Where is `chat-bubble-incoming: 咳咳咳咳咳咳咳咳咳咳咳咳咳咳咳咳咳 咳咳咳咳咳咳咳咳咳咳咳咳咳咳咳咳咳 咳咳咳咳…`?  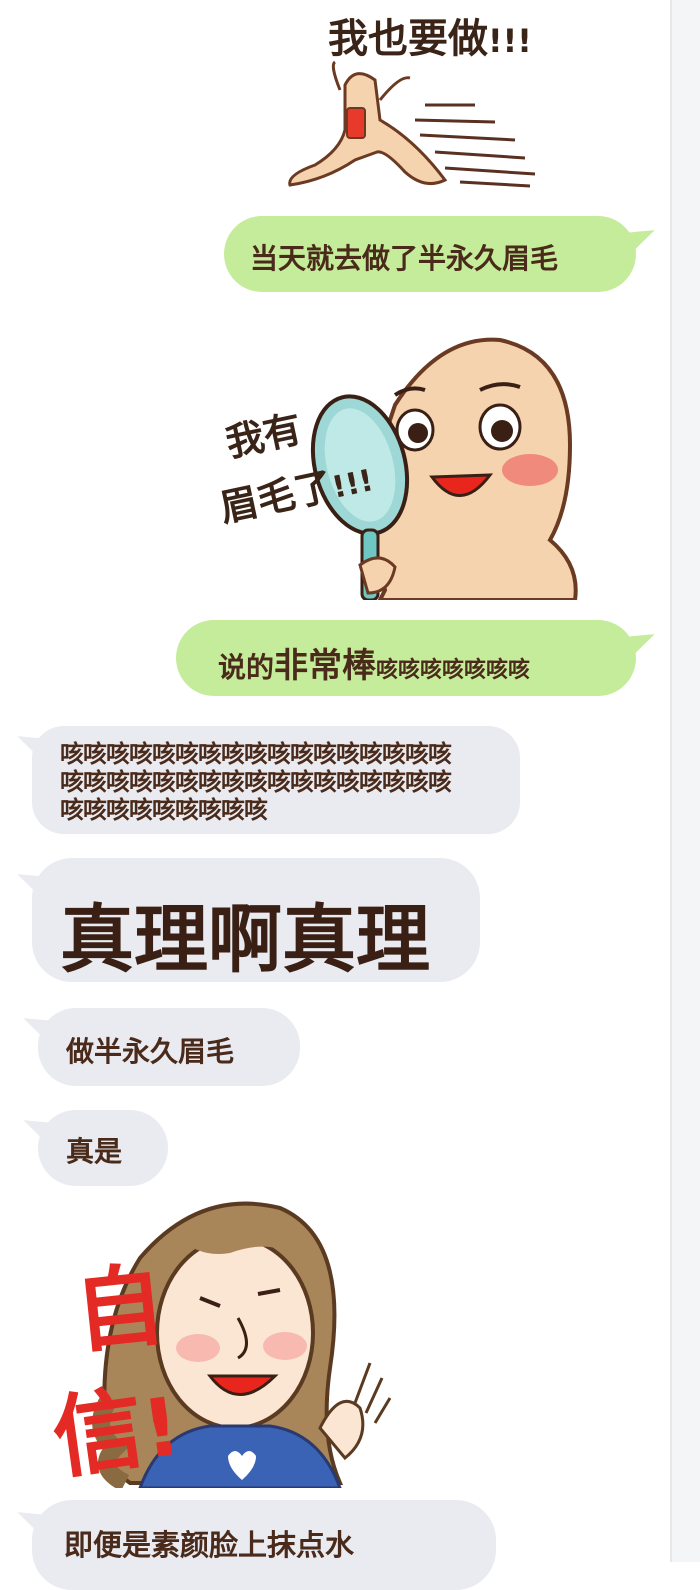
chat-bubble-incoming: 咳咳咳咳咳咳咳咳咳咳咳咳咳咳咳咳咳 咳咳咳咳咳咳咳咳咳咳咳咳咳咳咳咳咳 咳咳咳咳… is located at coordinates (276, 780).